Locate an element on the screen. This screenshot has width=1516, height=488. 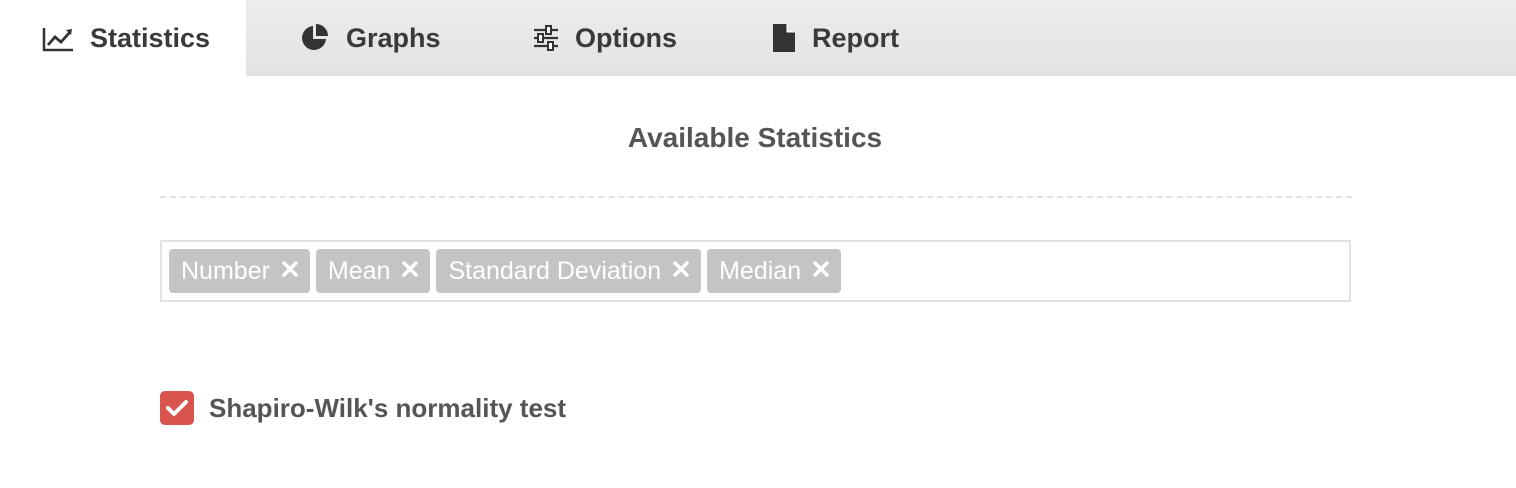
tab-label: Report is located at coordinates (855, 37).